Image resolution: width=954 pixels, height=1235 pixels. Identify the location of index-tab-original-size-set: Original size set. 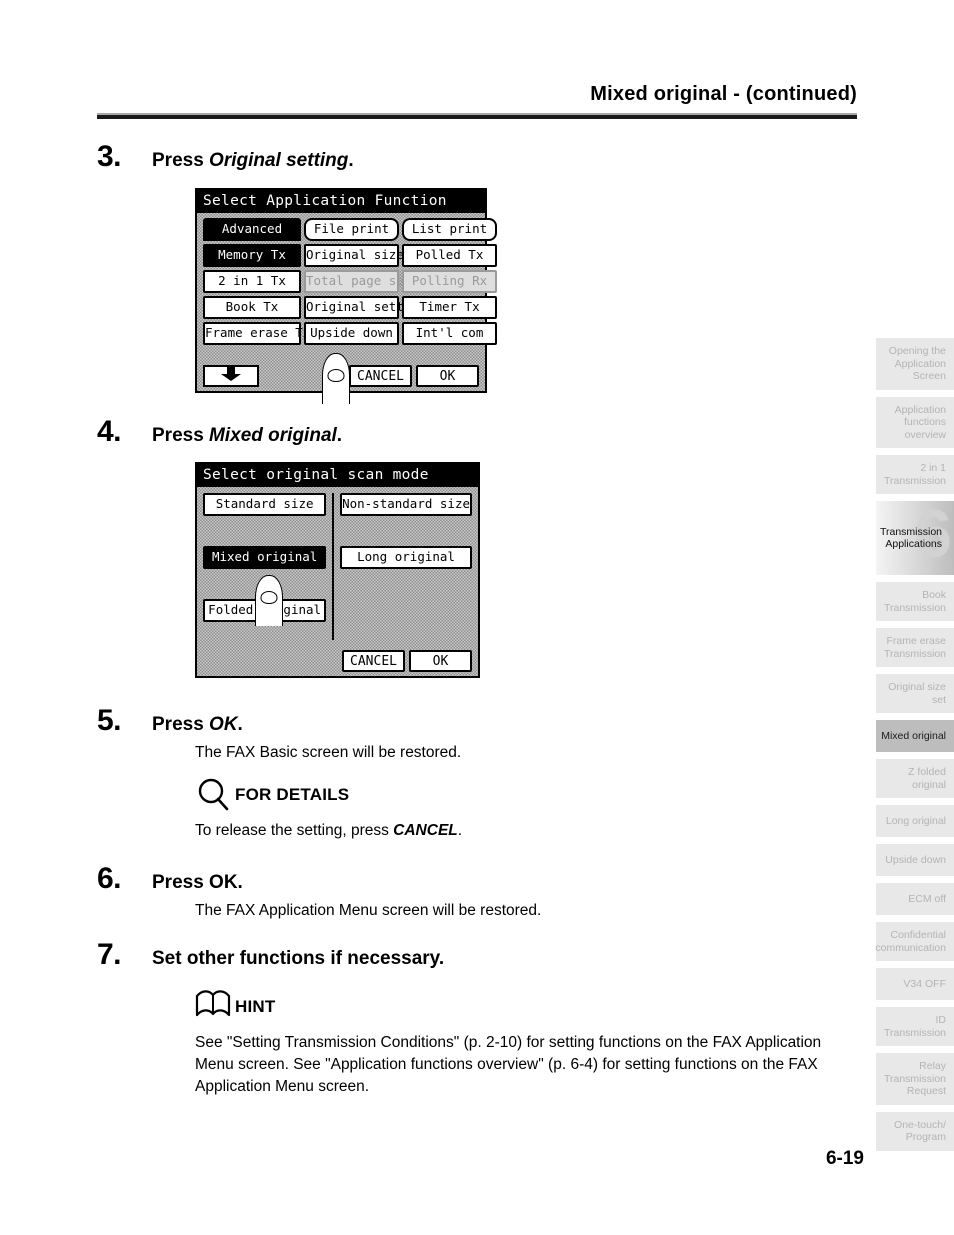
(915, 693).